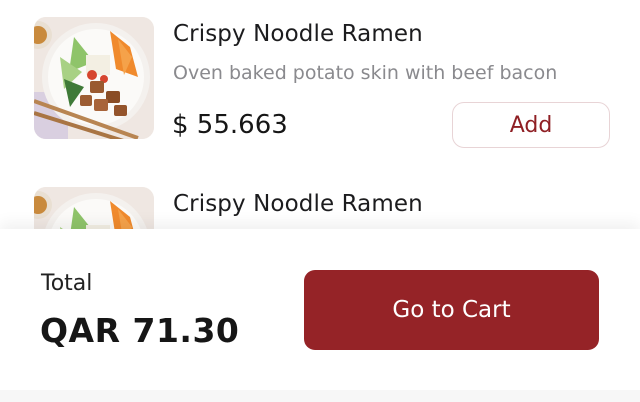  What do you see at coordinates (67, 283) in the screenshot?
I see `total-label: Total` at bounding box center [67, 283].